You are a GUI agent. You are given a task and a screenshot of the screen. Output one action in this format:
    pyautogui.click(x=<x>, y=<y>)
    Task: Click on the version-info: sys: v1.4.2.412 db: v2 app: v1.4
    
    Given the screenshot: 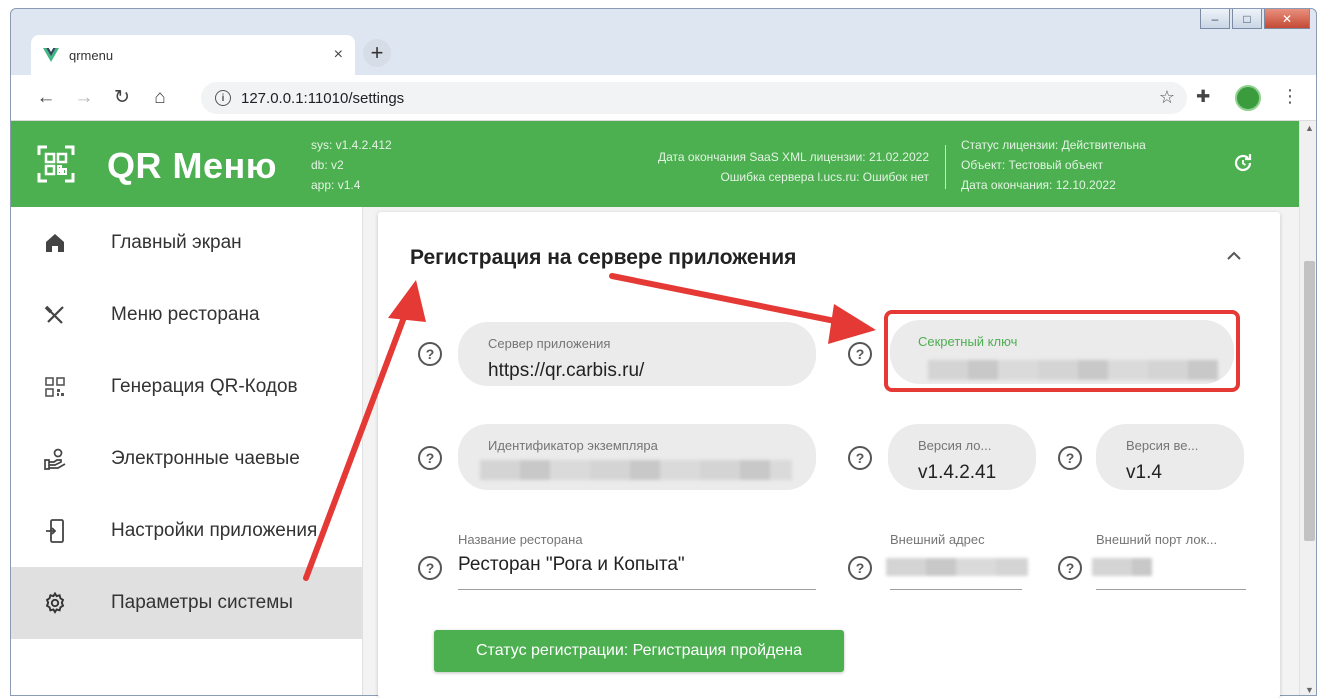 What is the action you would take?
    pyautogui.click(x=351, y=165)
    